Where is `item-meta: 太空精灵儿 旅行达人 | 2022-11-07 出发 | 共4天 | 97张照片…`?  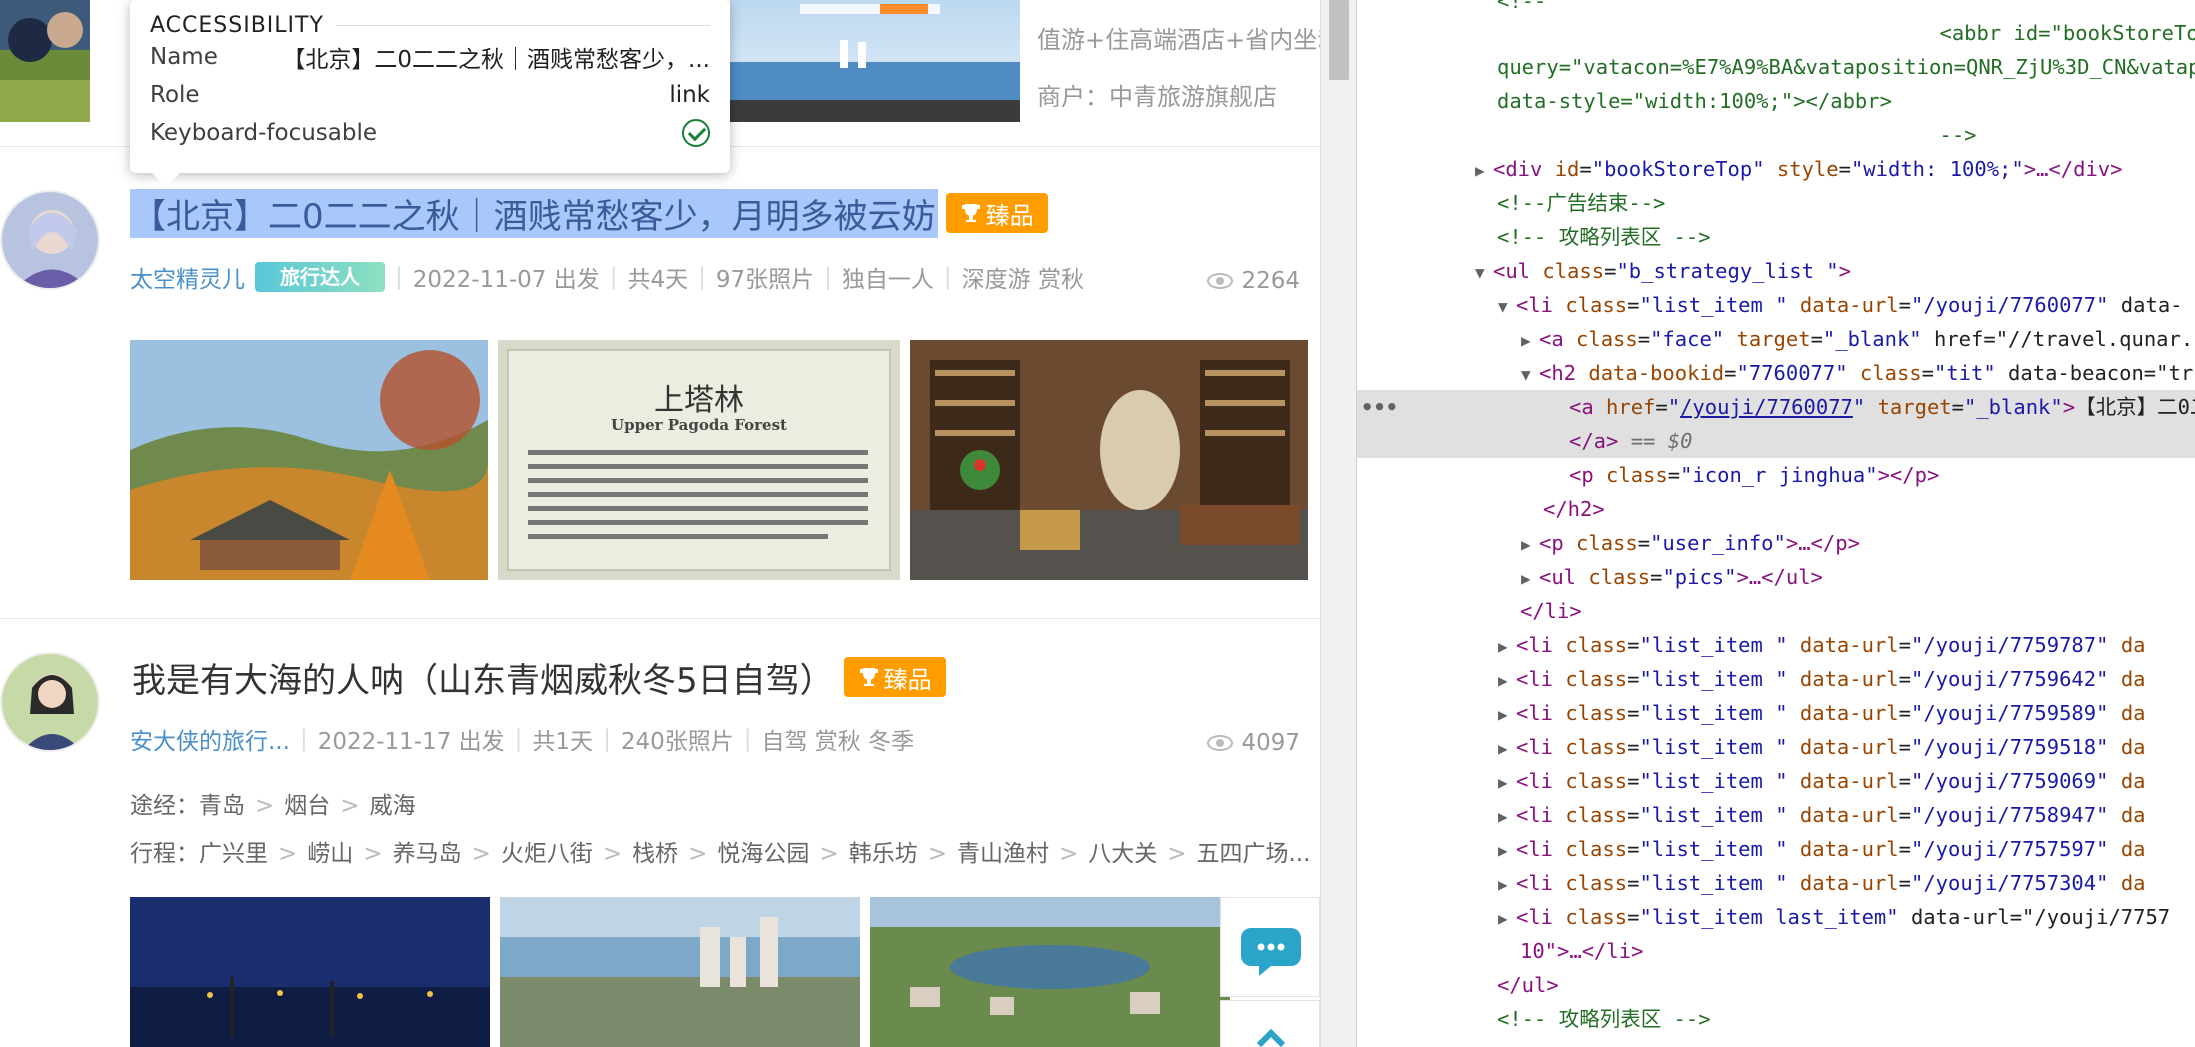 item-meta: 太空精灵儿 旅行达人 | 2022-11-07 出发 | 共4天 | 97张照片… is located at coordinates (607, 277).